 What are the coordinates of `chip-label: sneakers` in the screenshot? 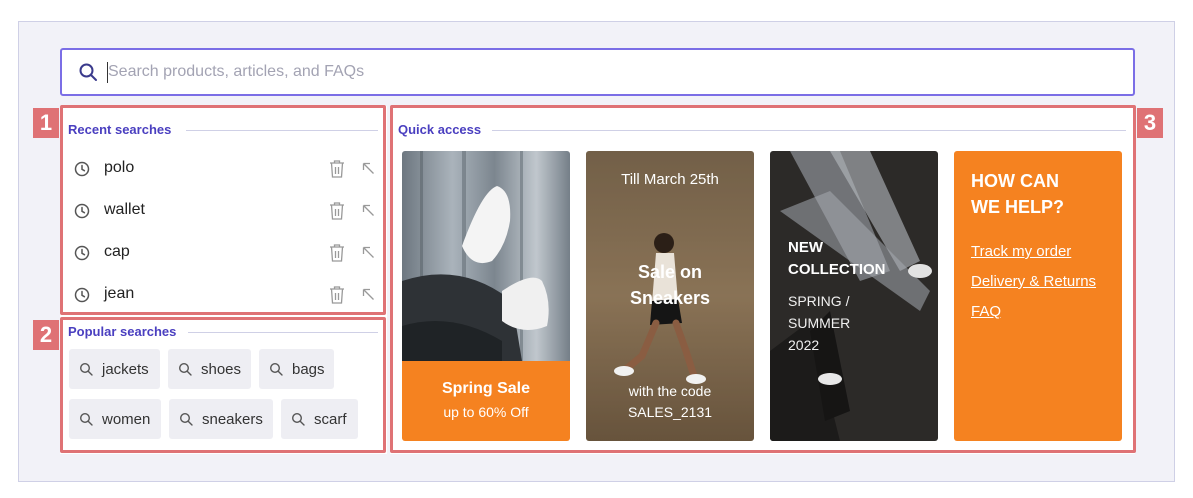 It's located at (232, 419).